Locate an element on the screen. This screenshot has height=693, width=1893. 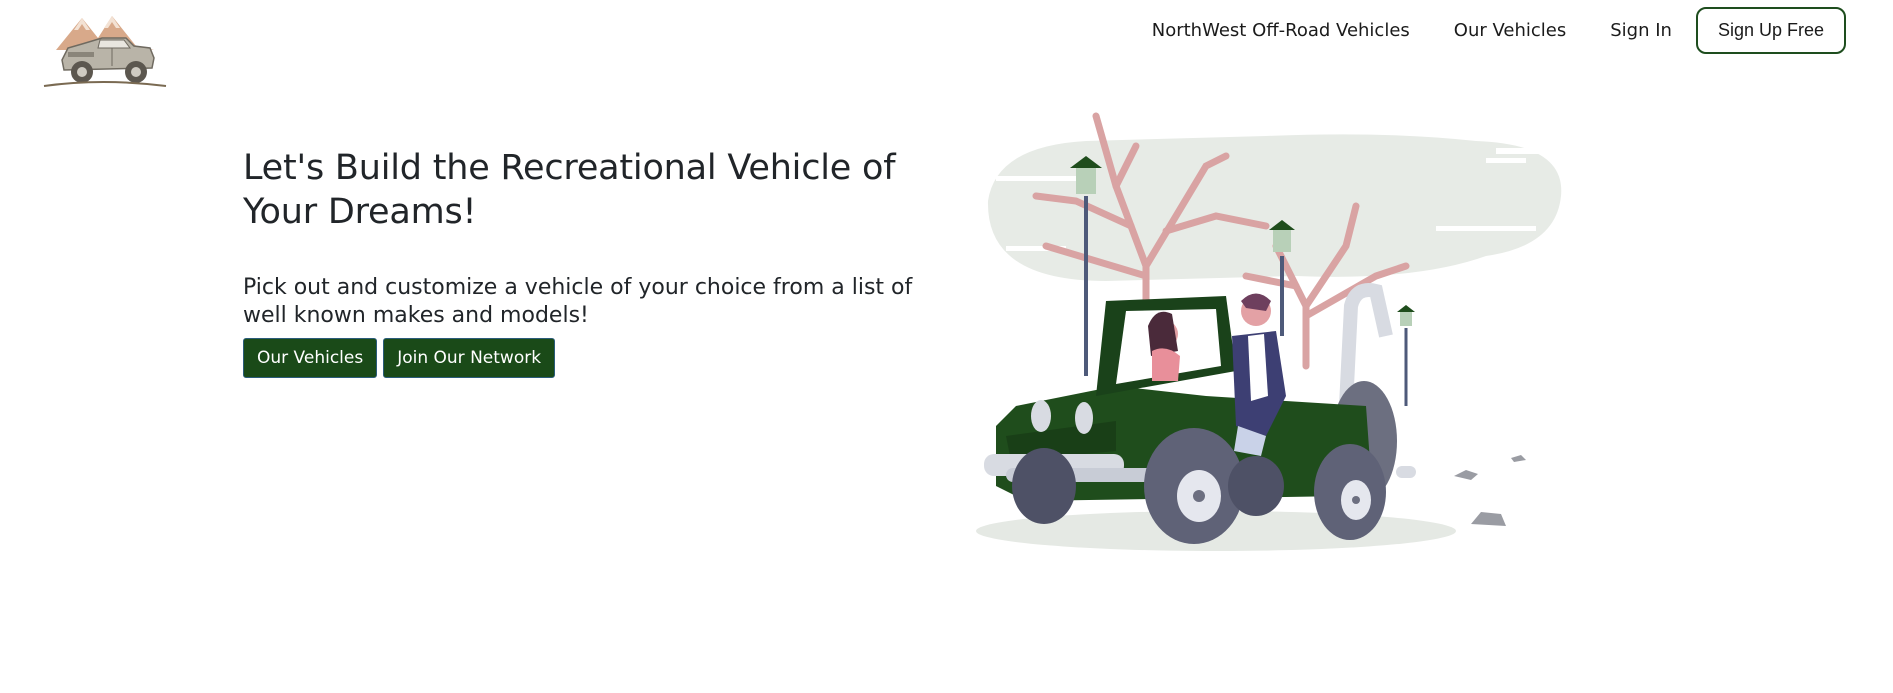
signup-button: Sign Up Free is located at coordinates (1770, 30).